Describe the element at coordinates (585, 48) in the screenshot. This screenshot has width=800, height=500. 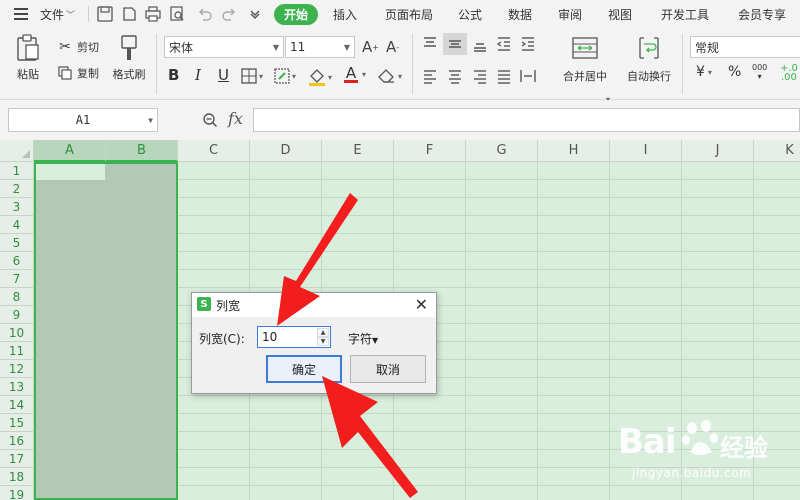
I see `merge-cells-icon` at that location.